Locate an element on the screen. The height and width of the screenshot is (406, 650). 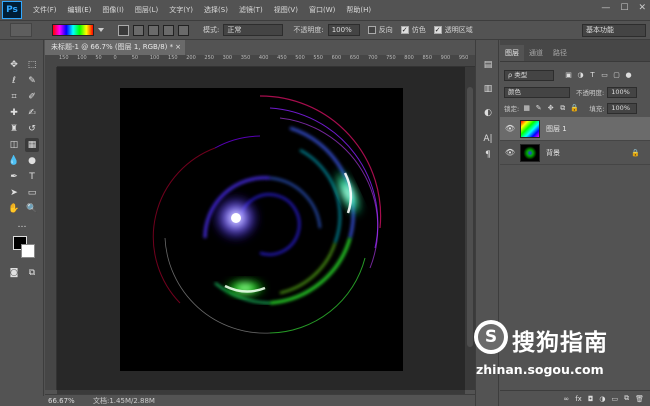
vertical-scroll-thumb is located at coordinates (470, 217).